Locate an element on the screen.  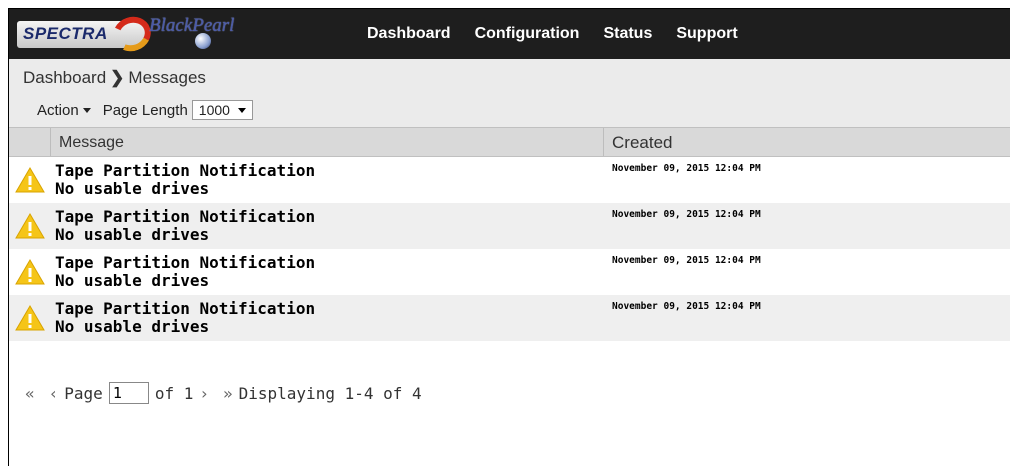
pagination: « ‹ Page of 1 › » Displaying 1-4 of 4 is located at coordinates (223, 393).